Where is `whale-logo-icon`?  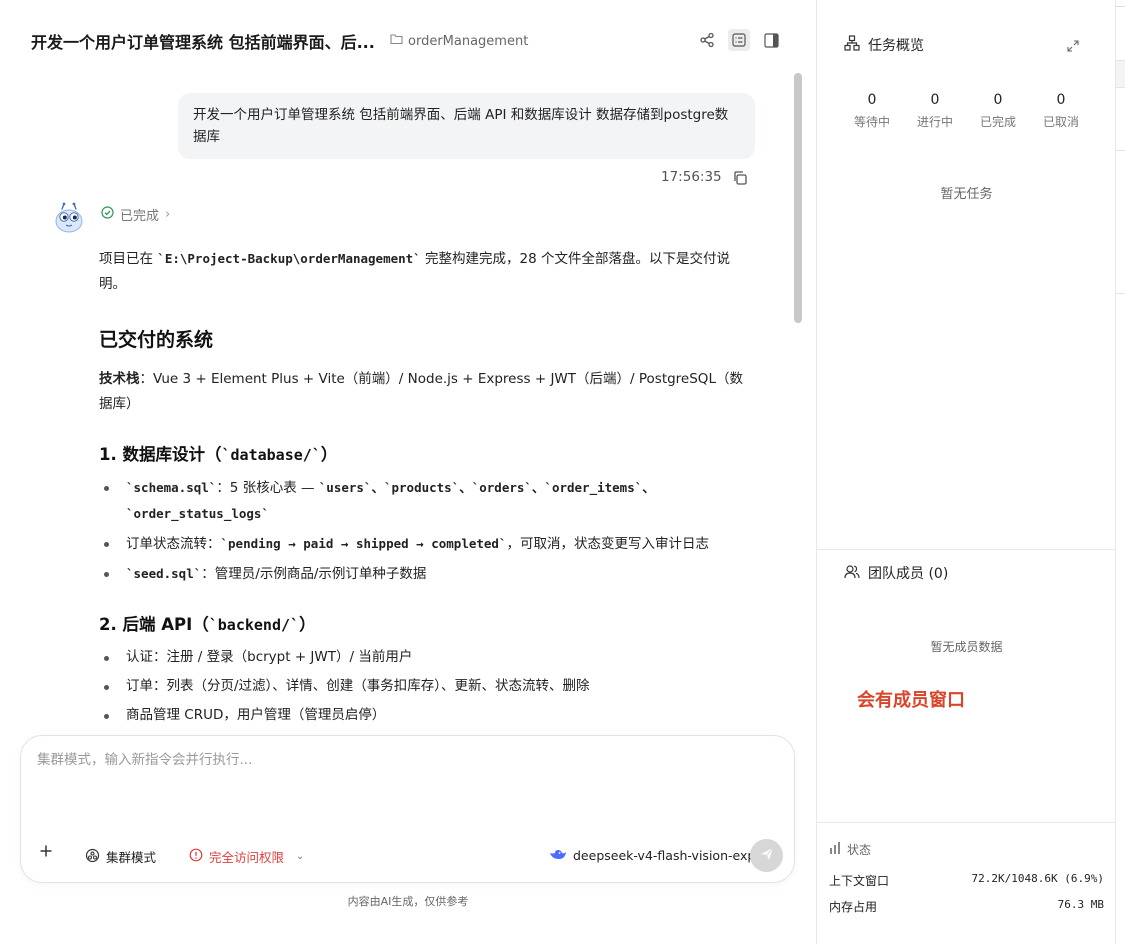
whale-logo-icon is located at coordinates (558, 855).